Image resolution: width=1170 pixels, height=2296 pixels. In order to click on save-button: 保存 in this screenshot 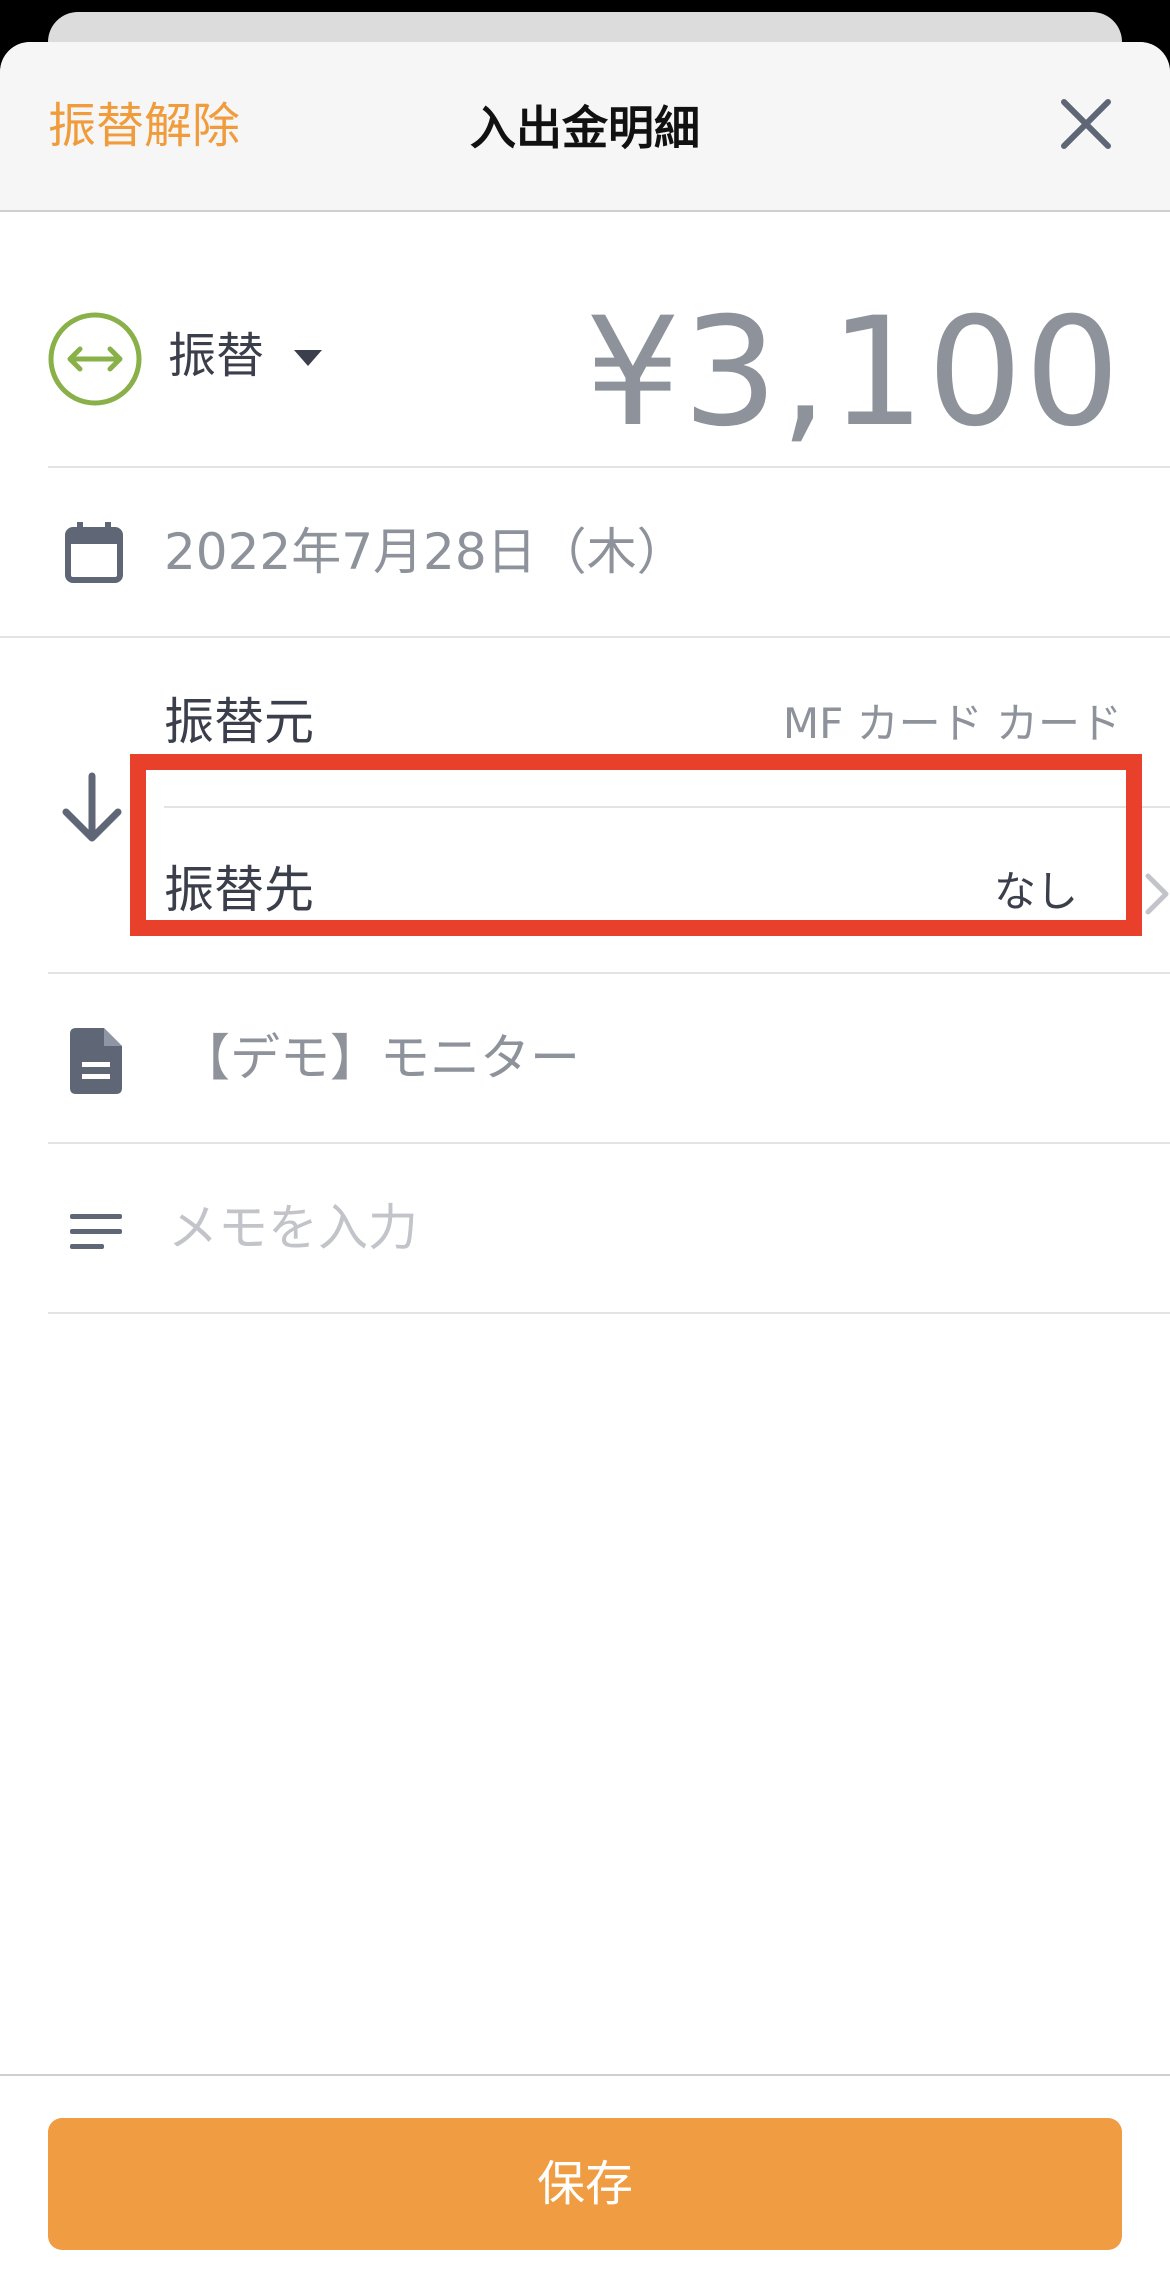, I will do `click(585, 2184)`.